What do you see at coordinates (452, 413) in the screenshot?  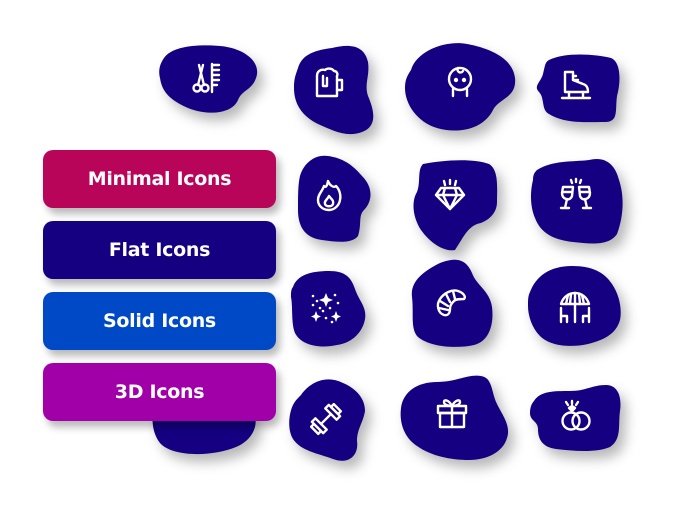 I see `gift-icon` at bounding box center [452, 413].